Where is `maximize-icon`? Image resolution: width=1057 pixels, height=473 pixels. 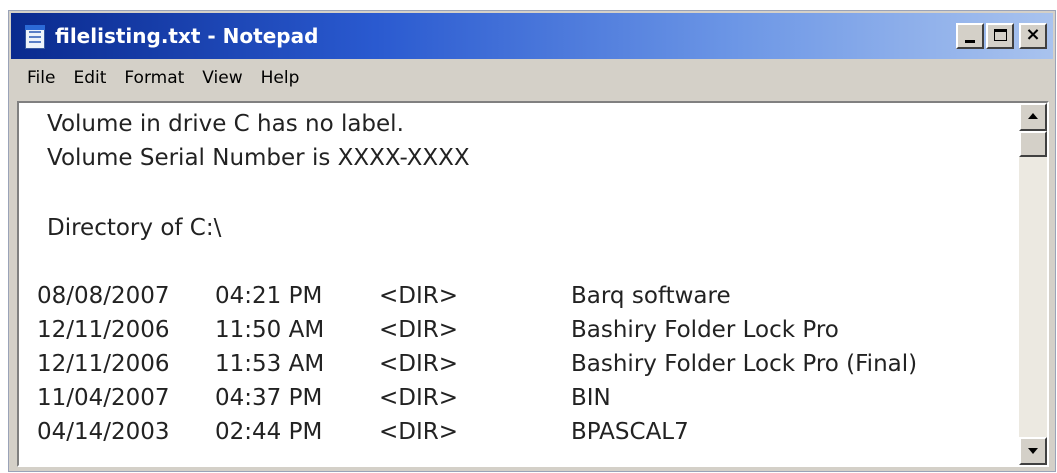
maximize-icon is located at coordinates (1000, 35).